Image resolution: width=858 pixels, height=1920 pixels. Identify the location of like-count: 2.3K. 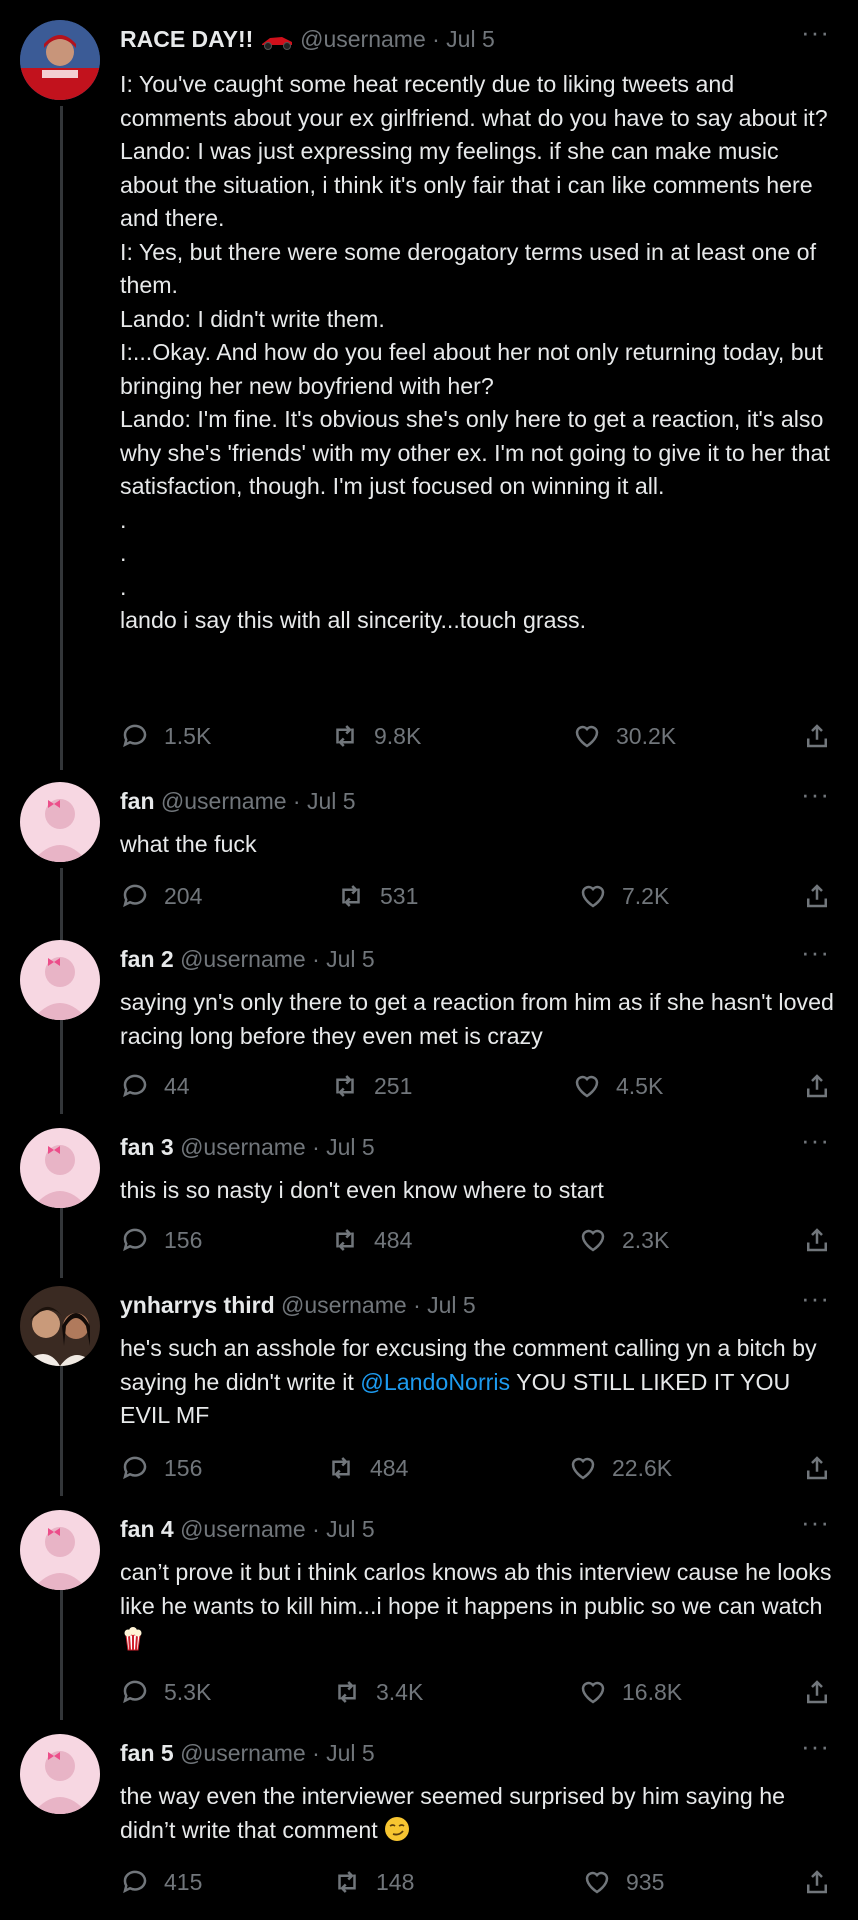
(646, 1240).